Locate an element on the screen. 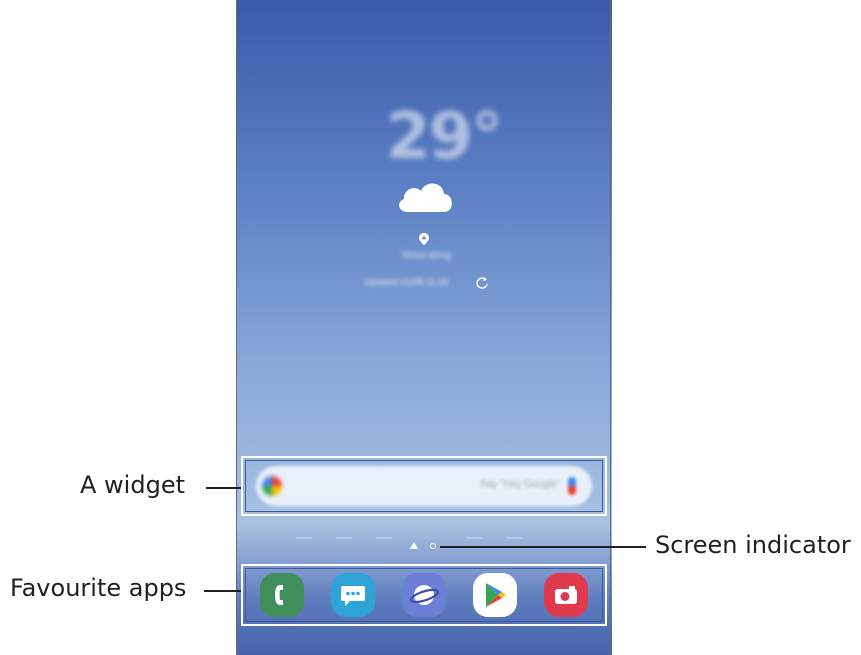  blurred-shortcut-row is located at coordinates (426, 539).